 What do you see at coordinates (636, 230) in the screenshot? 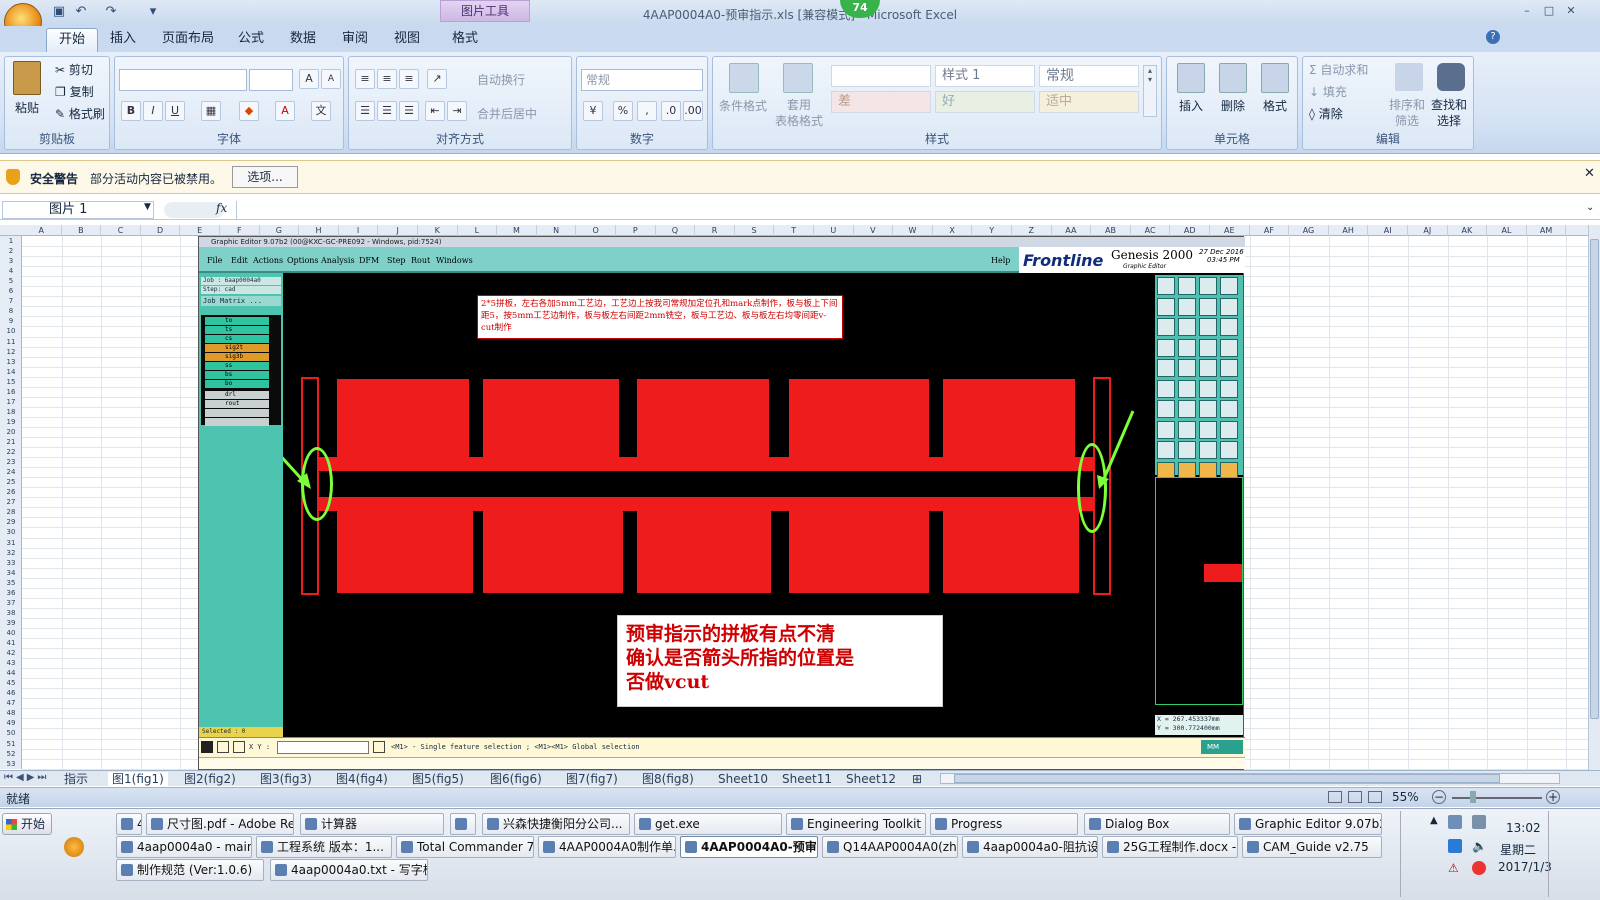
I see `column-header: P` at bounding box center [636, 230].